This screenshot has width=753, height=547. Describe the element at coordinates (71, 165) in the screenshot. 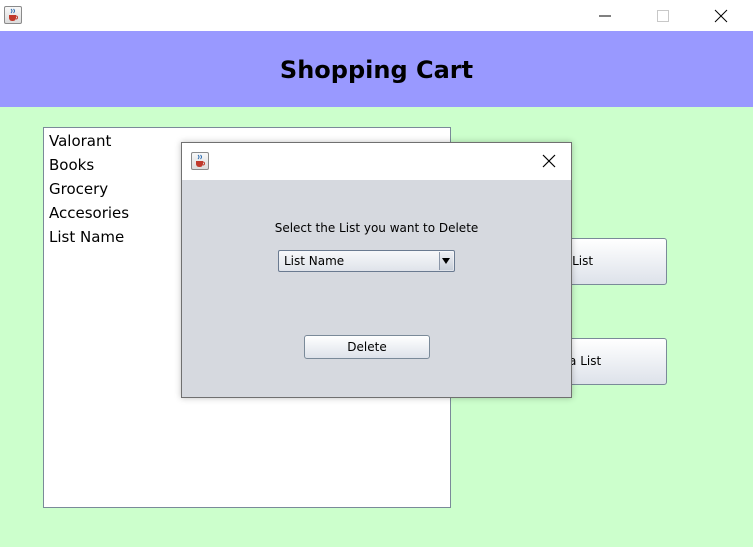

I see `list-item: Books` at that location.